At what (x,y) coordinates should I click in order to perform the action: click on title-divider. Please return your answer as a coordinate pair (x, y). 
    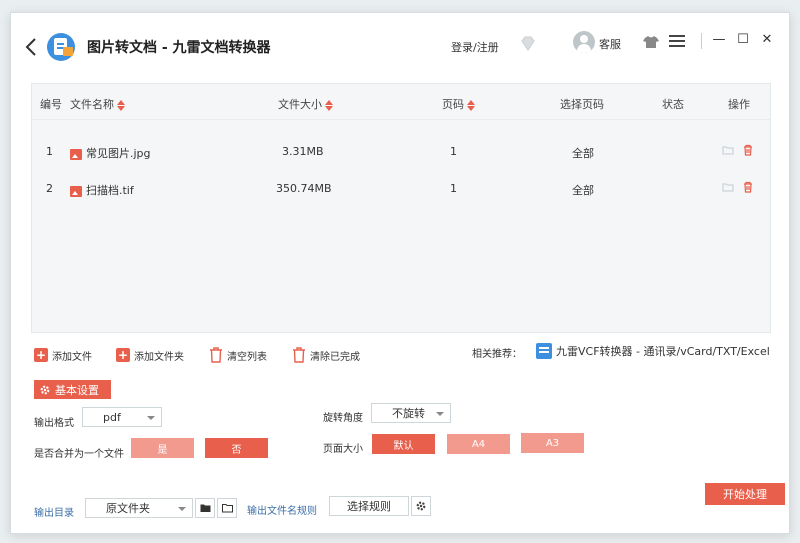
    Looking at the image, I should click on (701, 41).